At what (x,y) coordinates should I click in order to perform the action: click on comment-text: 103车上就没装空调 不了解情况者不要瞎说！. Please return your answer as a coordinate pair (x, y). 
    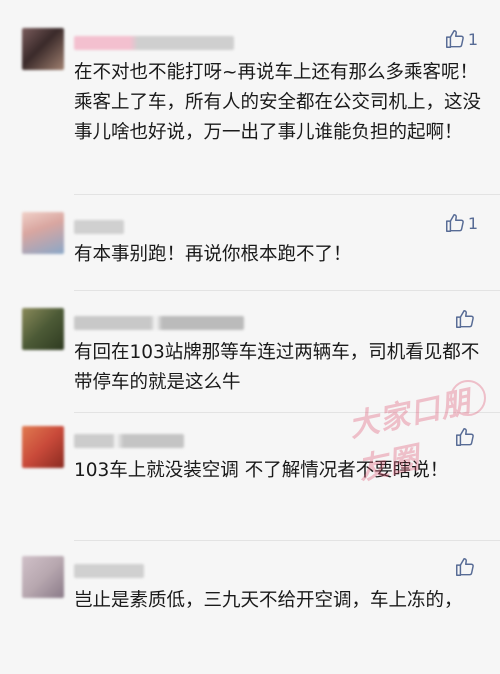
    Looking at the image, I should click on (261, 470).